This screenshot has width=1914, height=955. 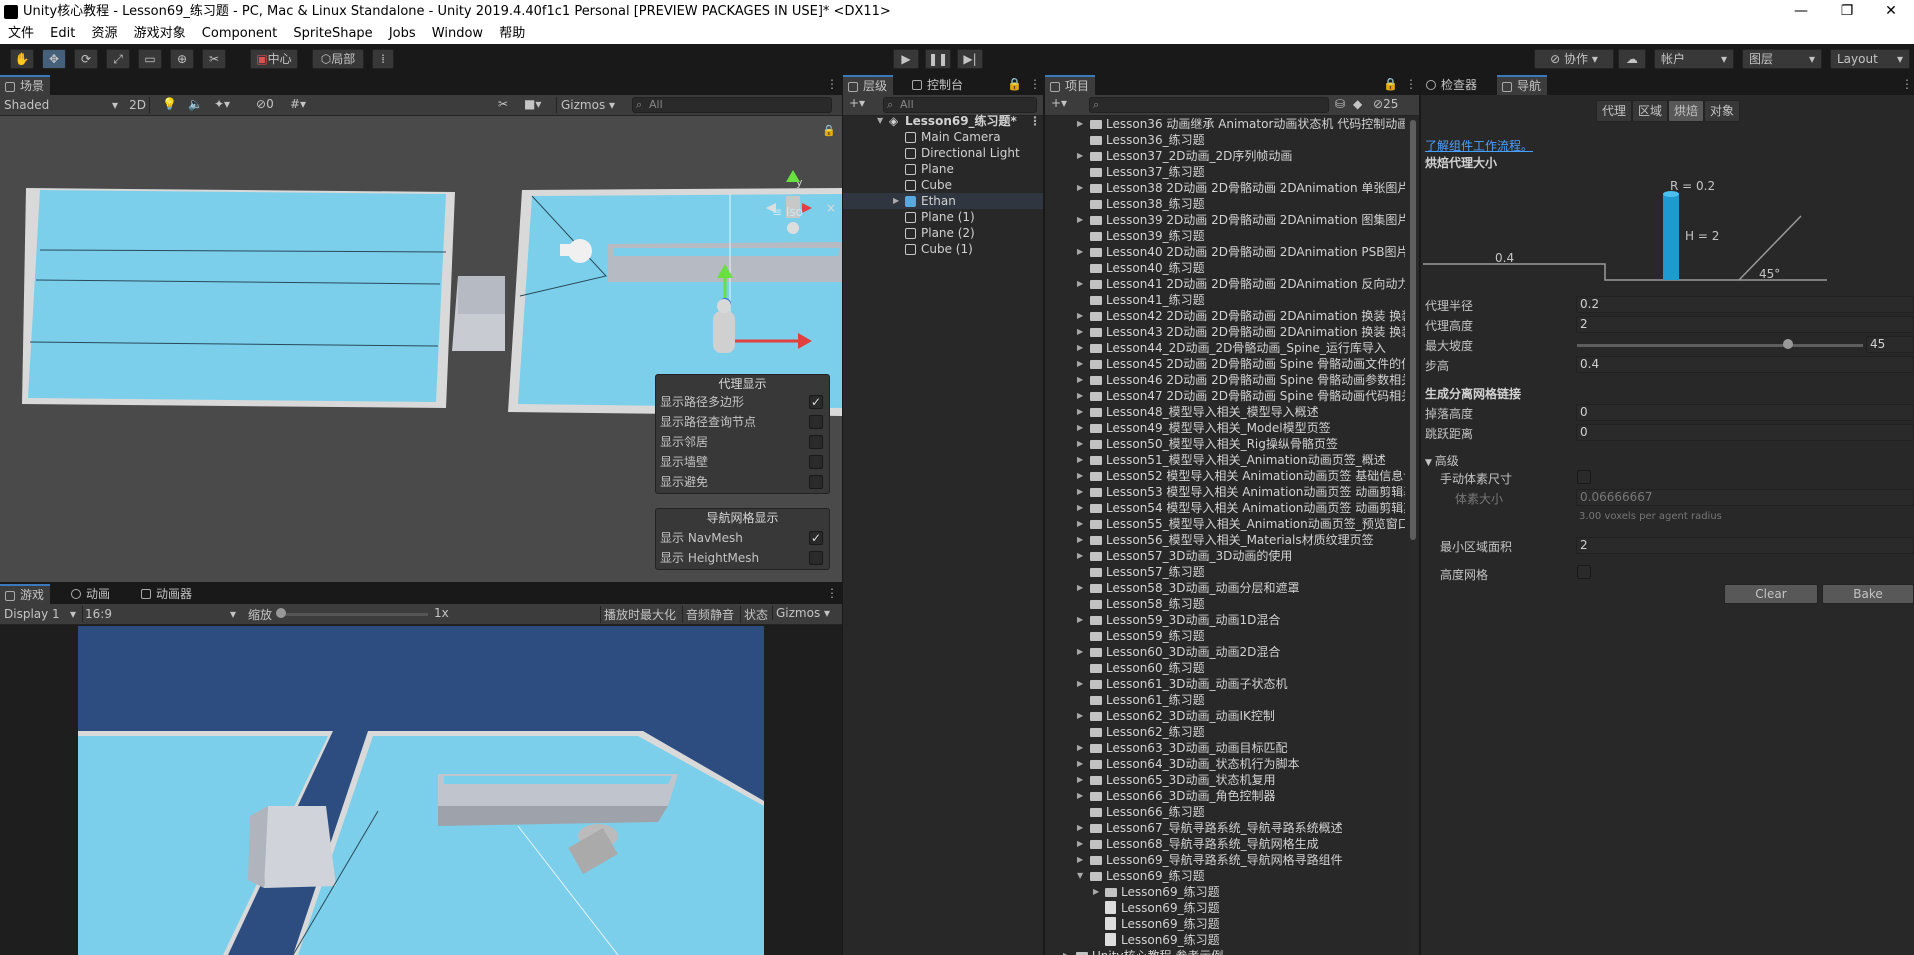 What do you see at coordinates (167, 594) in the screenshot?
I see `tab-animator: 动画器` at bounding box center [167, 594].